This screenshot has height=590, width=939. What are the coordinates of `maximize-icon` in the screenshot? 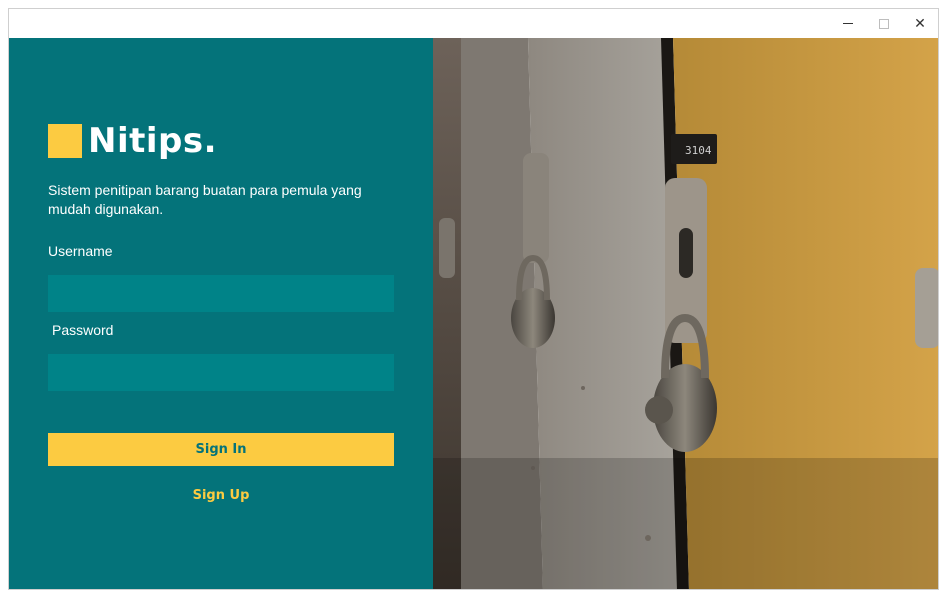 It's located at (884, 23).